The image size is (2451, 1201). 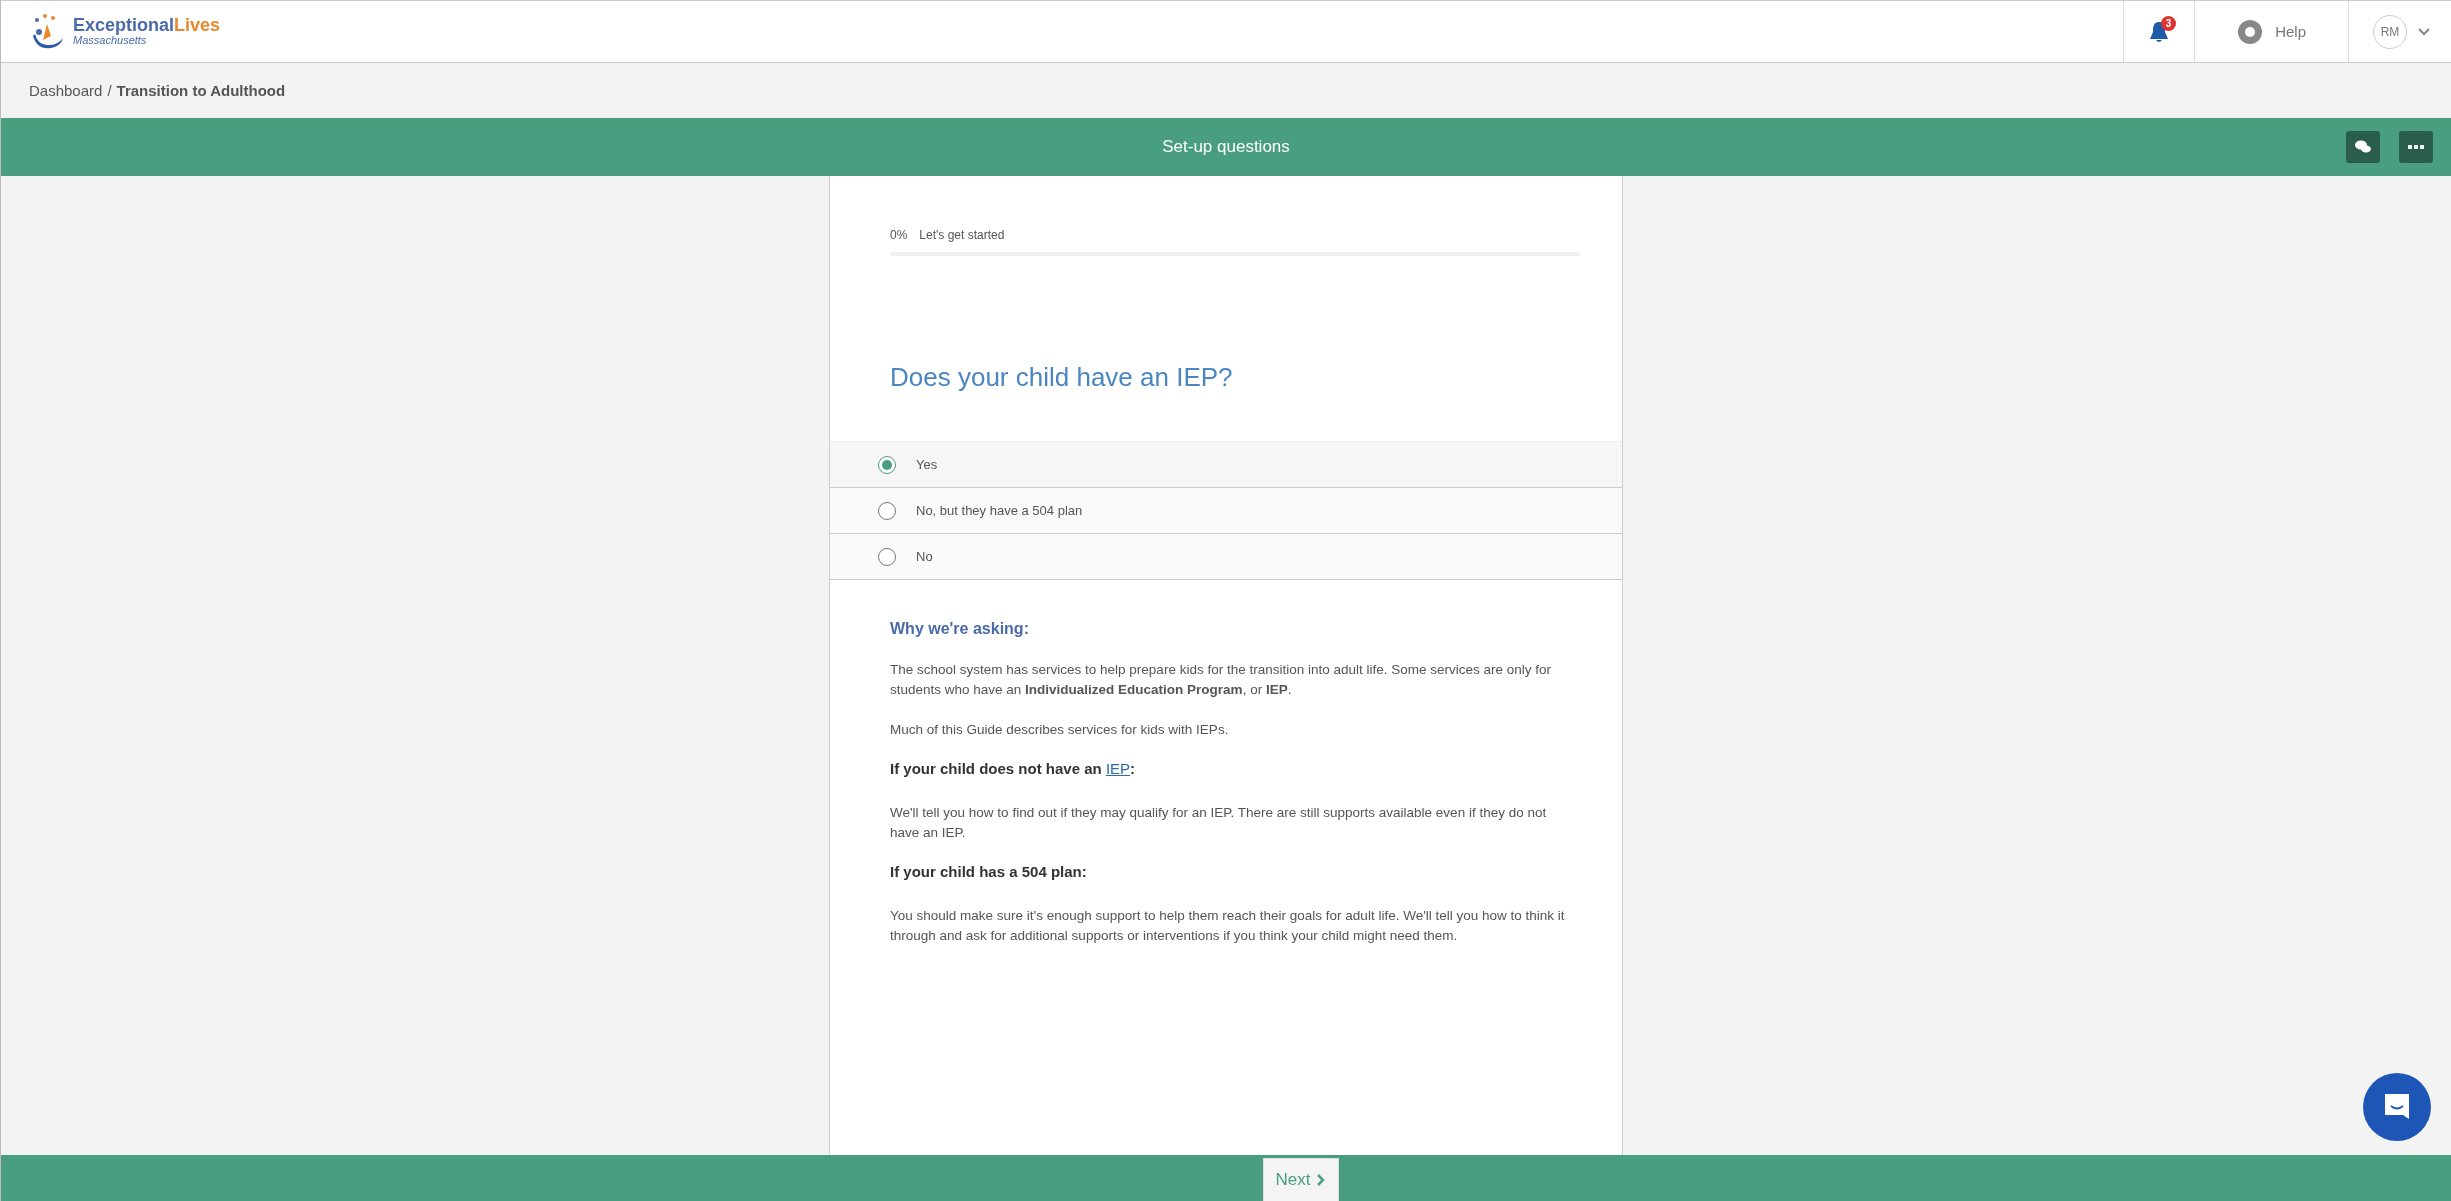 What do you see at coordinates (927, 464) in the screenshot?
I see `option-label: Yes` at bounding box center [927, 464].